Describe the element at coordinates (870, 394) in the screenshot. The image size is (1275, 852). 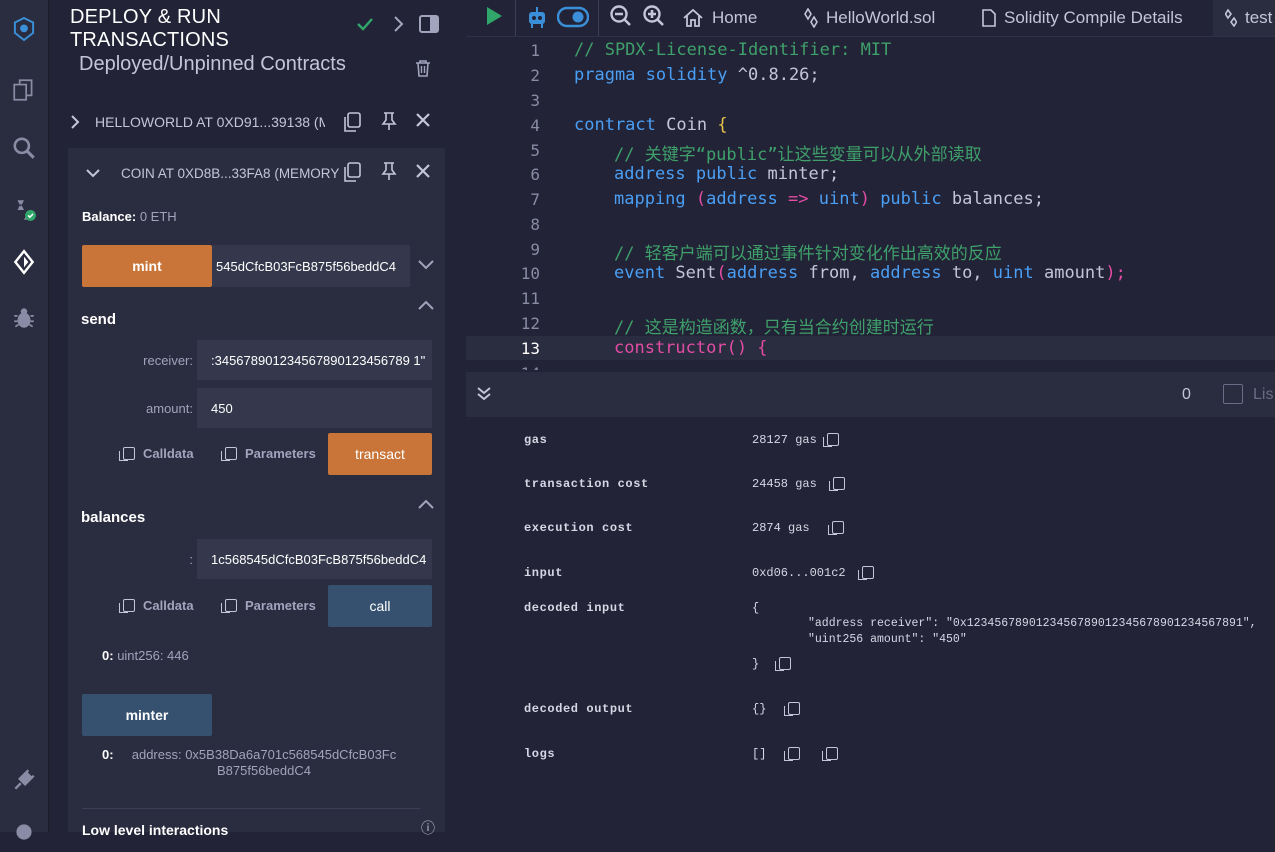
I see `terminal-toolbar: 0 Lis` at that location.